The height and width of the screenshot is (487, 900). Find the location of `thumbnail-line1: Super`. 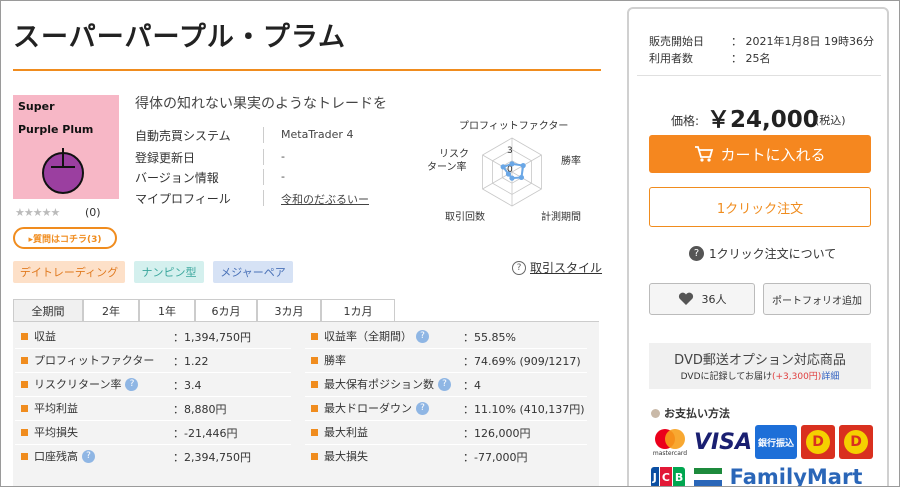

thumbnail-line1: Super is located at coordinates (36, 106).